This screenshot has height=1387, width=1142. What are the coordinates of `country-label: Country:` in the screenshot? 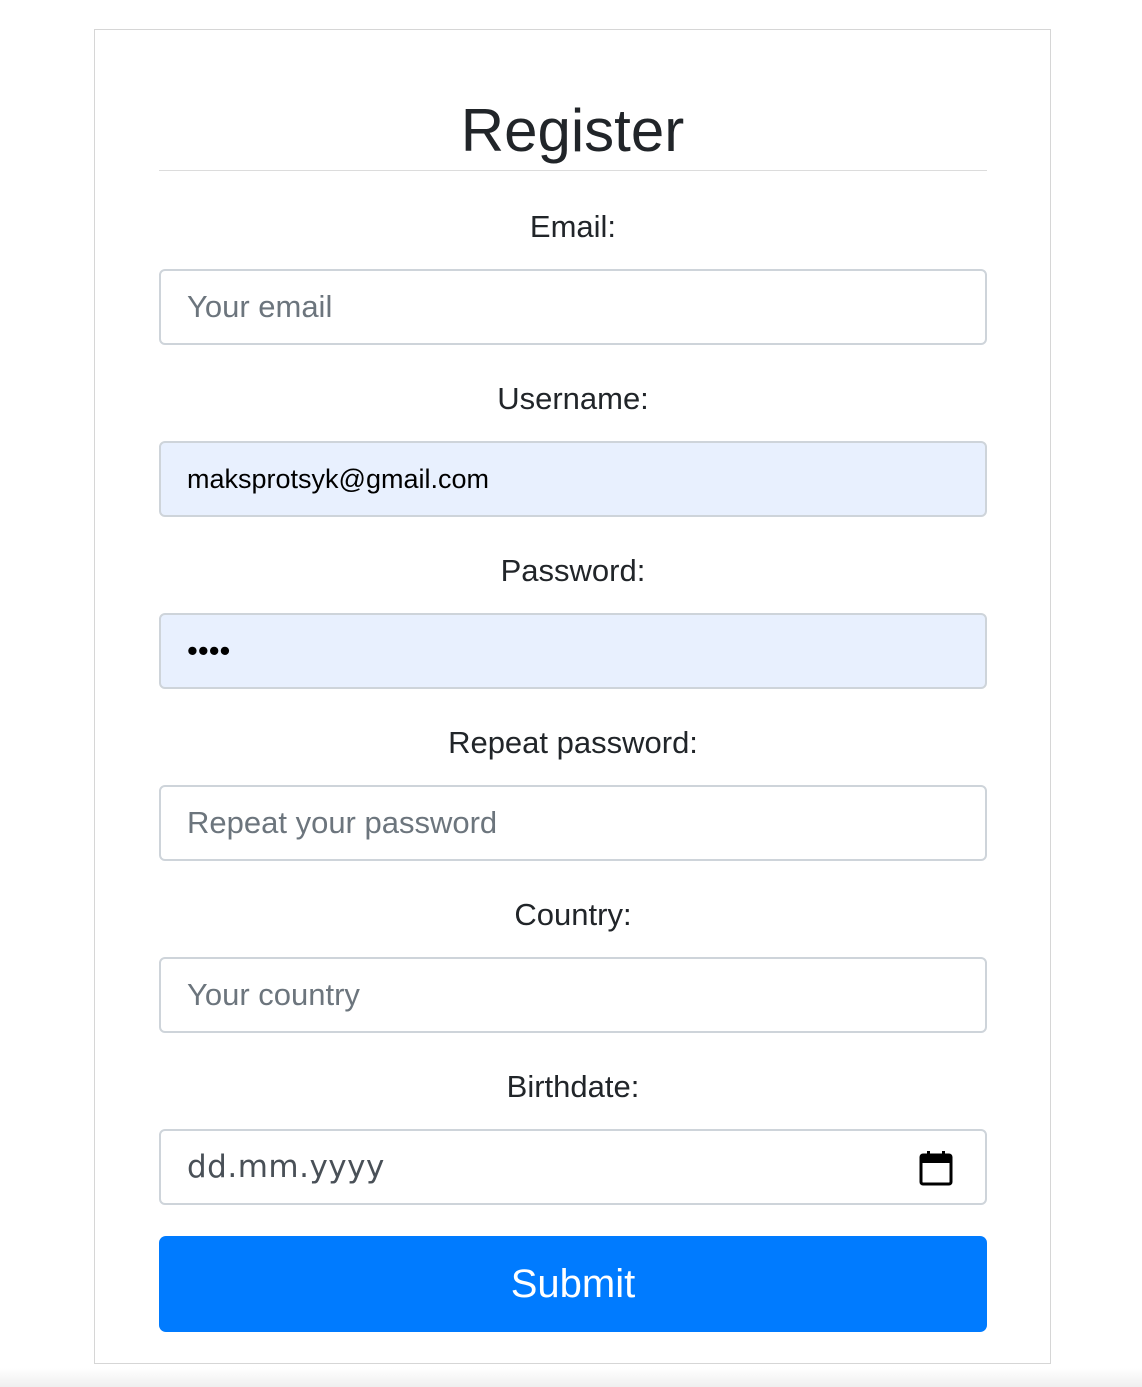 It's located at (573, 914).